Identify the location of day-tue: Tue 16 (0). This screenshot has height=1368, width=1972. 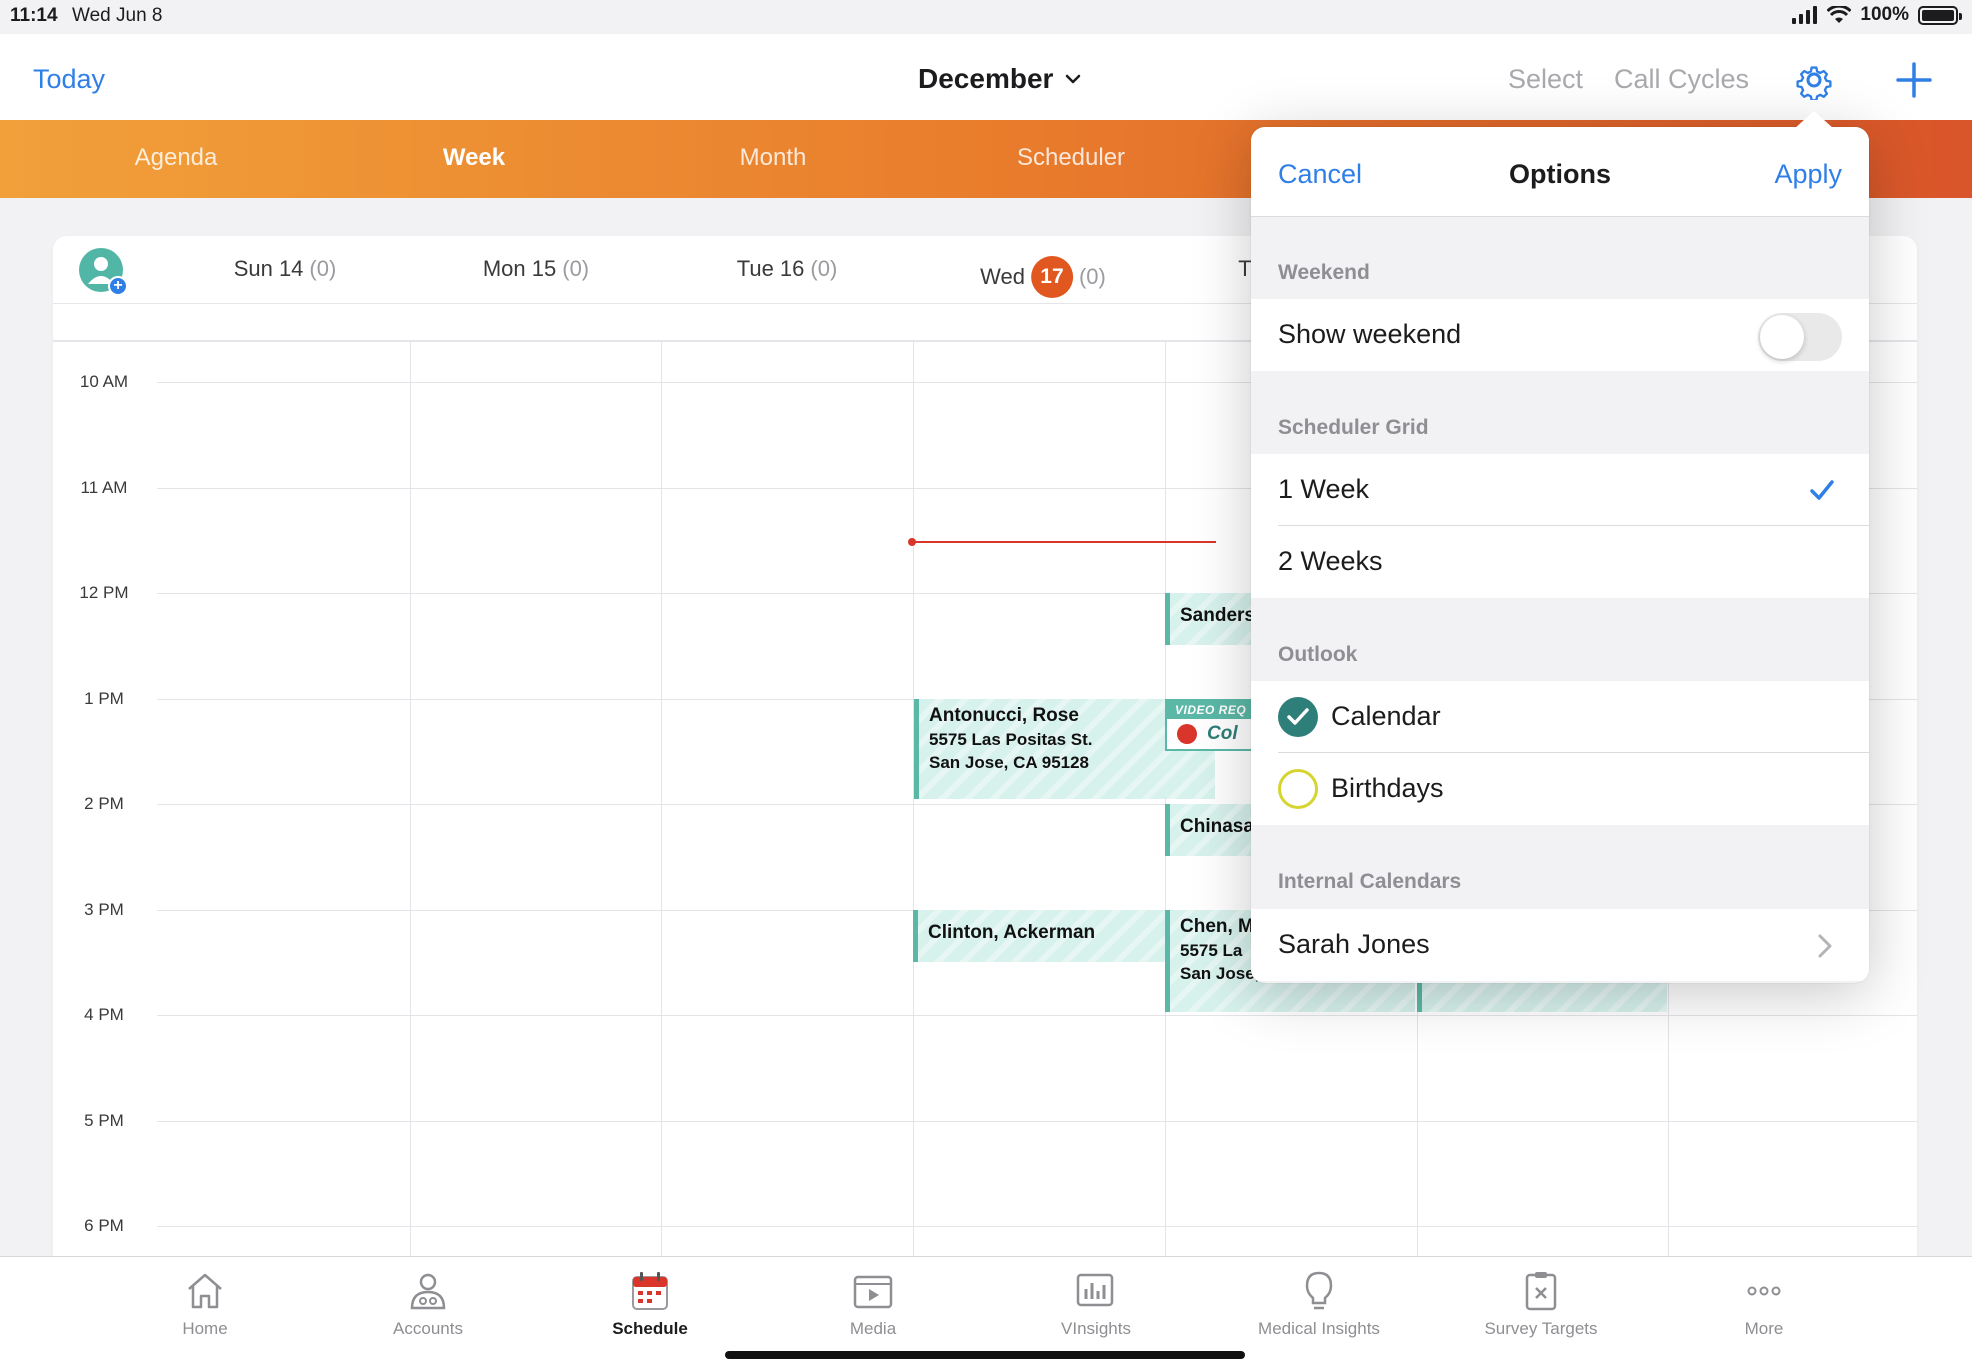
(787, 269).